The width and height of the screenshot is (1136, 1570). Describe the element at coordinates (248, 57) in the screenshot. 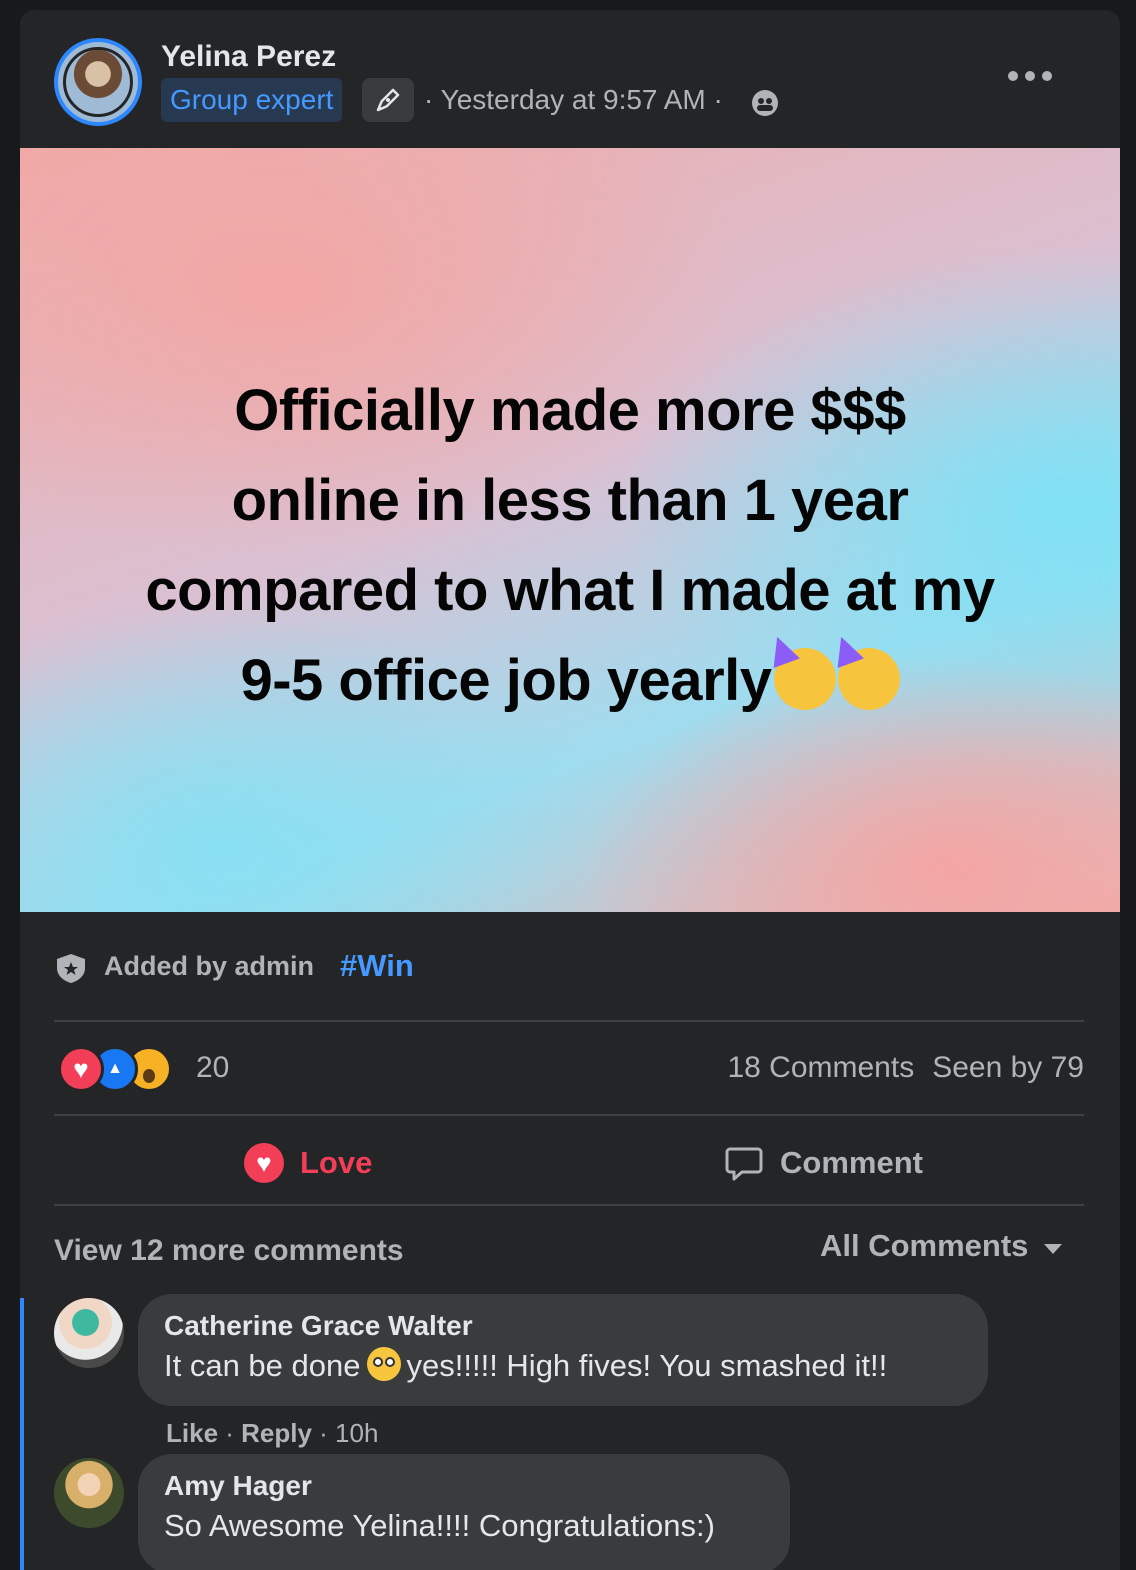

I see `author-name: Yelina Perez` at that location.